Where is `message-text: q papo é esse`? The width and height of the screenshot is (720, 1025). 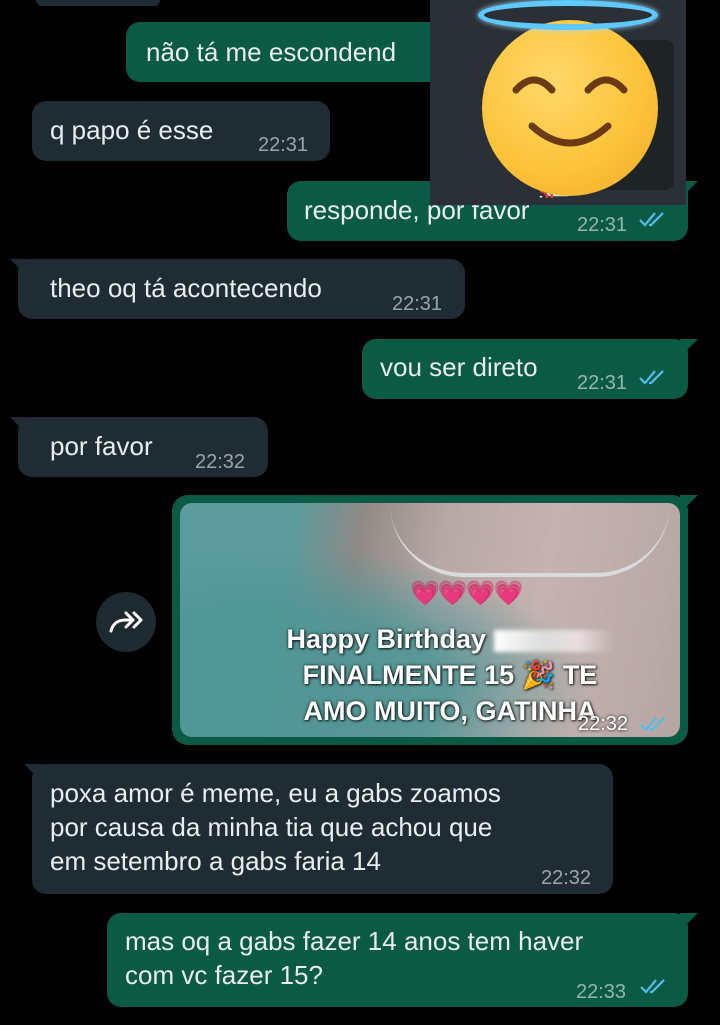 message-text: q papo é esse is located at coordinates (132, 130).